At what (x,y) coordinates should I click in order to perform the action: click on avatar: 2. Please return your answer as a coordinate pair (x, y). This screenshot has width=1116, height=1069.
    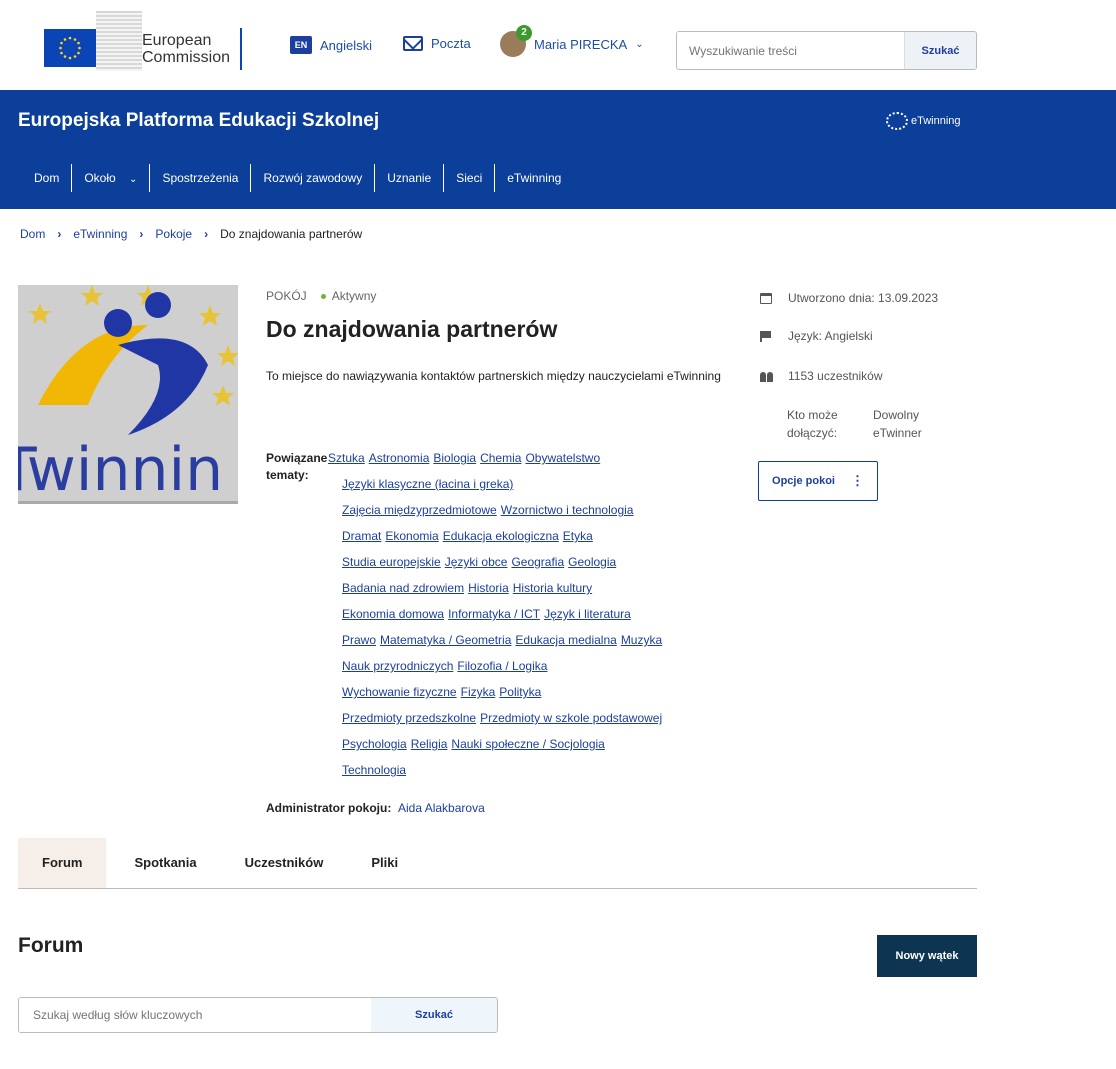
    Looking at the image, I should click on (516, 41).